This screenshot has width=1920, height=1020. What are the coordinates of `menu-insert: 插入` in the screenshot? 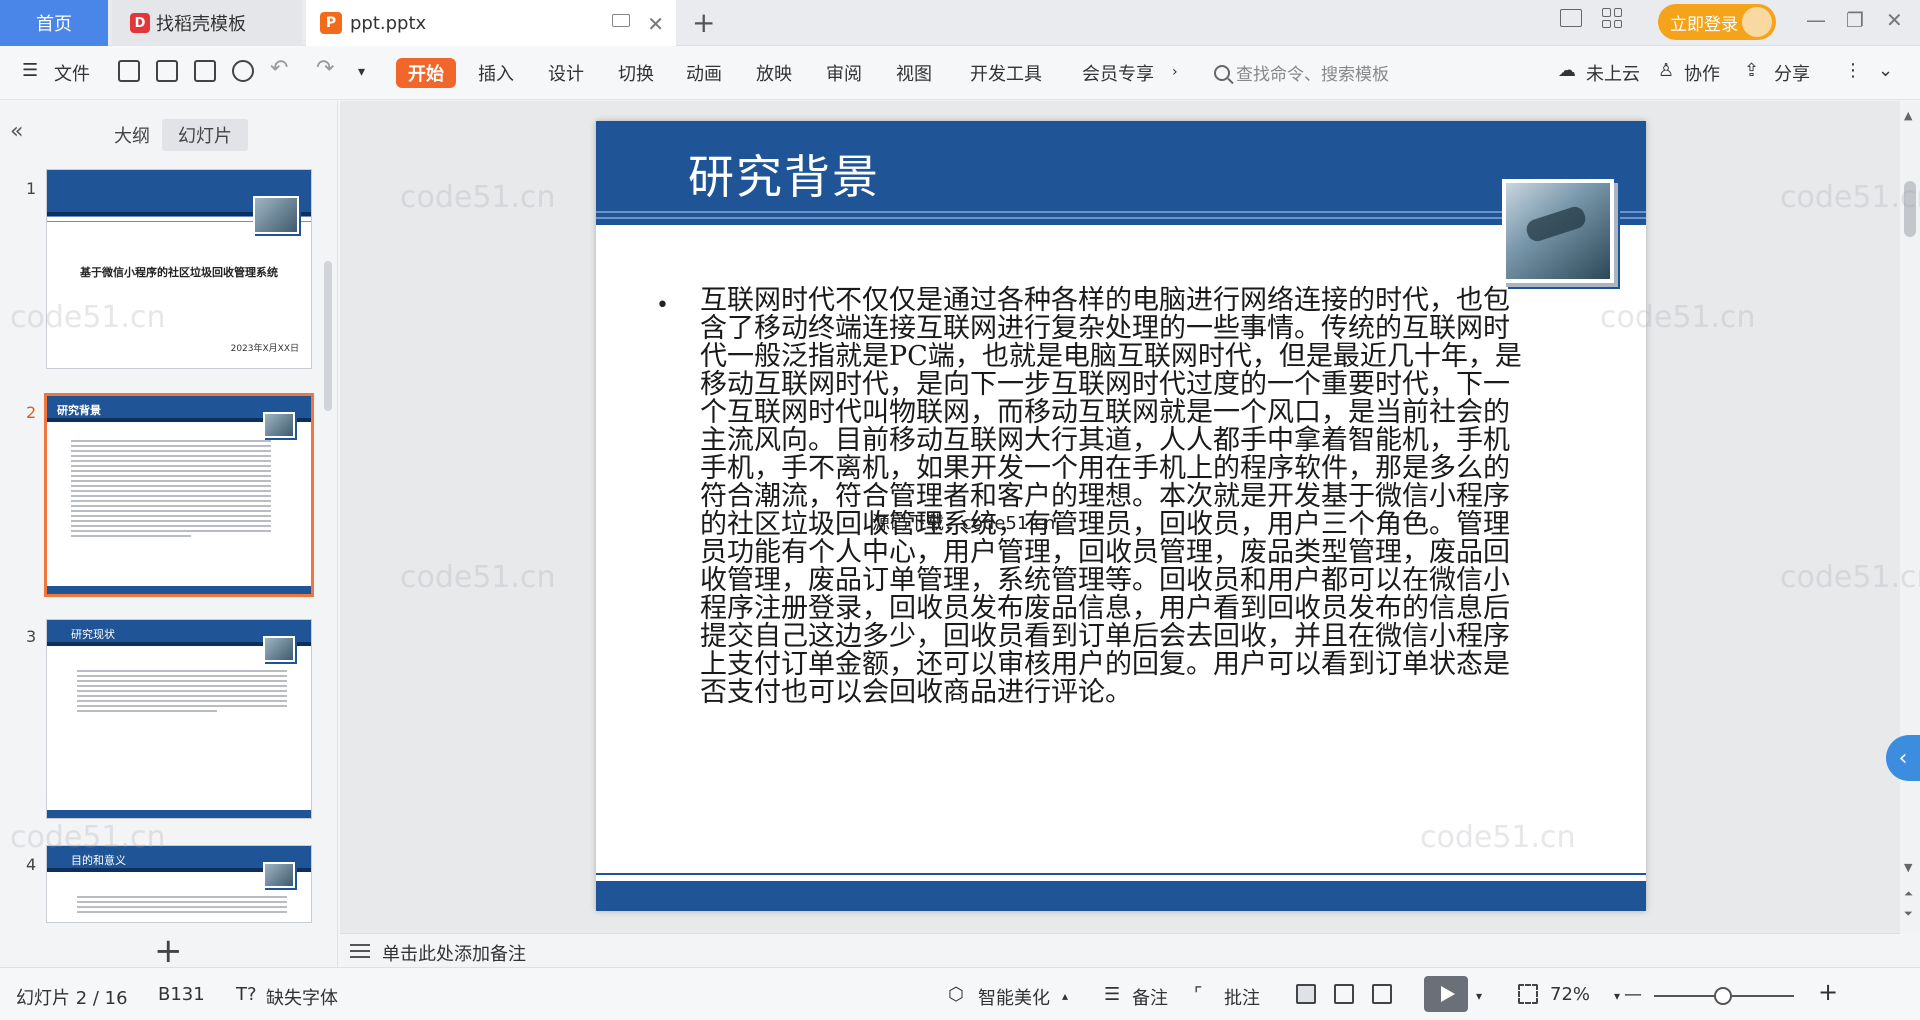 It's located at (496, 73).